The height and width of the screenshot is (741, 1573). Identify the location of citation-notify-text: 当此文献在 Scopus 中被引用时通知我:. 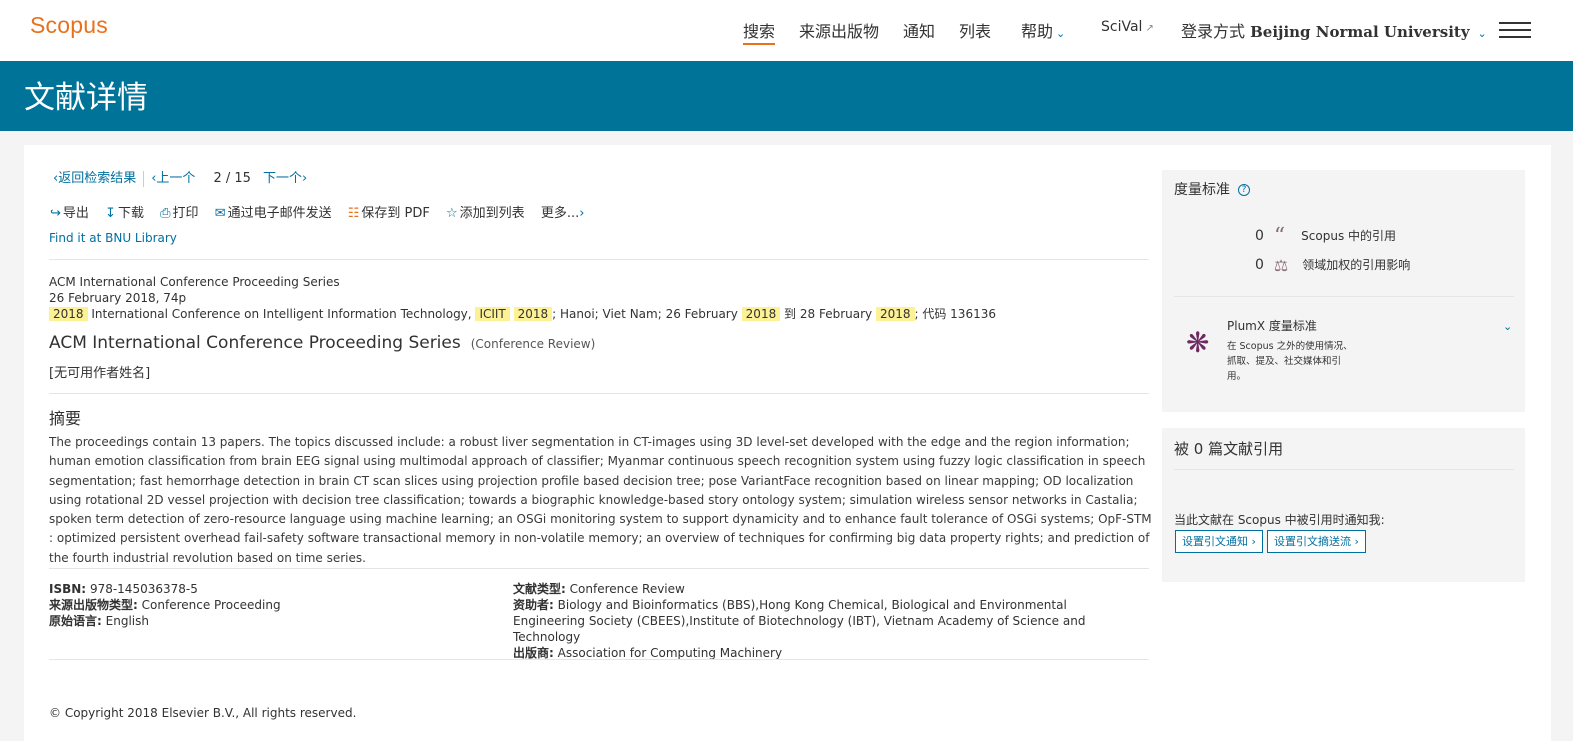
(1279, 520).